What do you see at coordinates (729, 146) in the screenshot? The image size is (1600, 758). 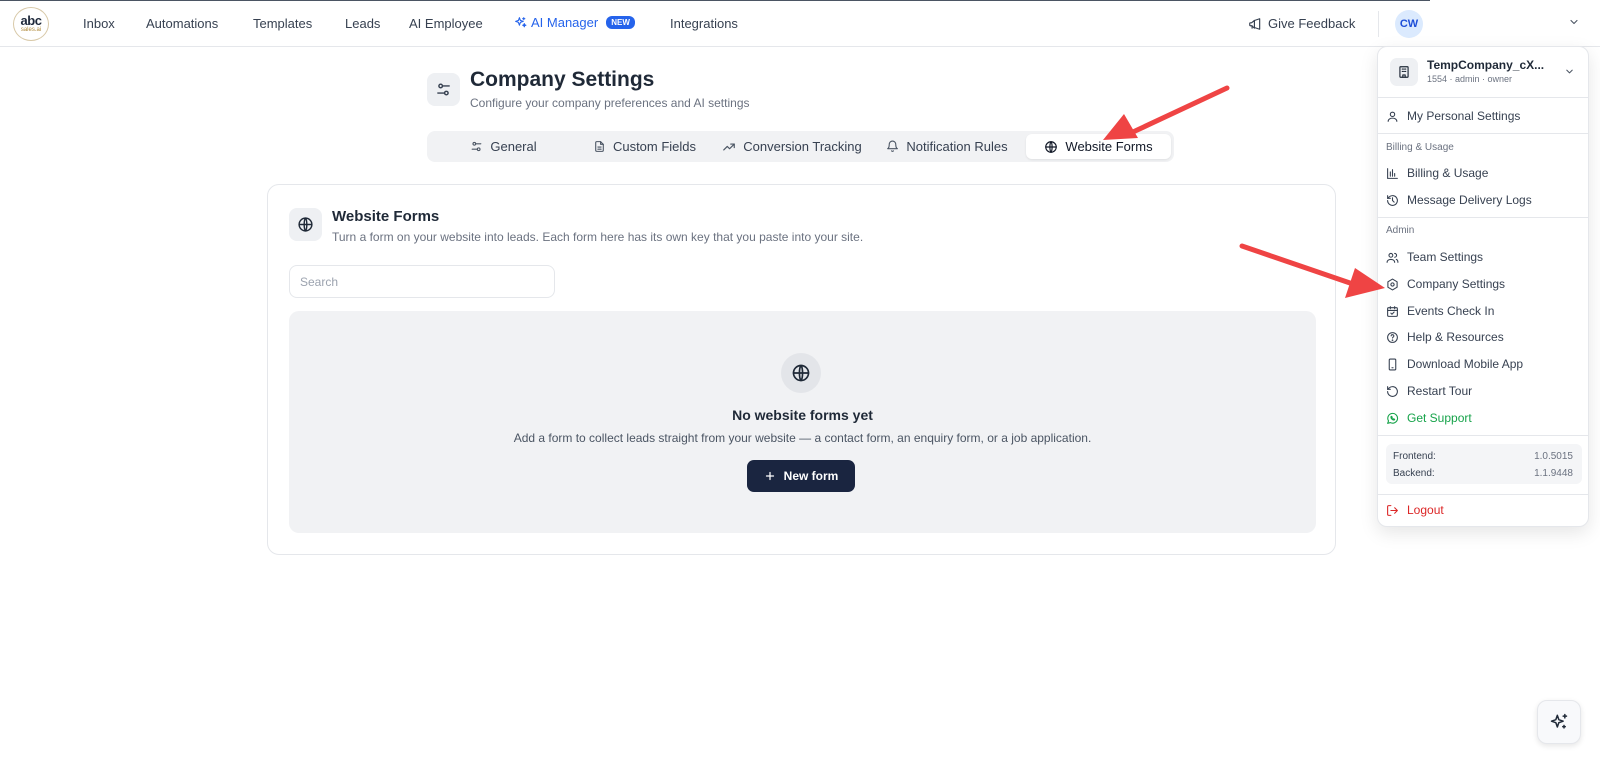 I see `trending-up-icon` at bounding box center [729, 146].